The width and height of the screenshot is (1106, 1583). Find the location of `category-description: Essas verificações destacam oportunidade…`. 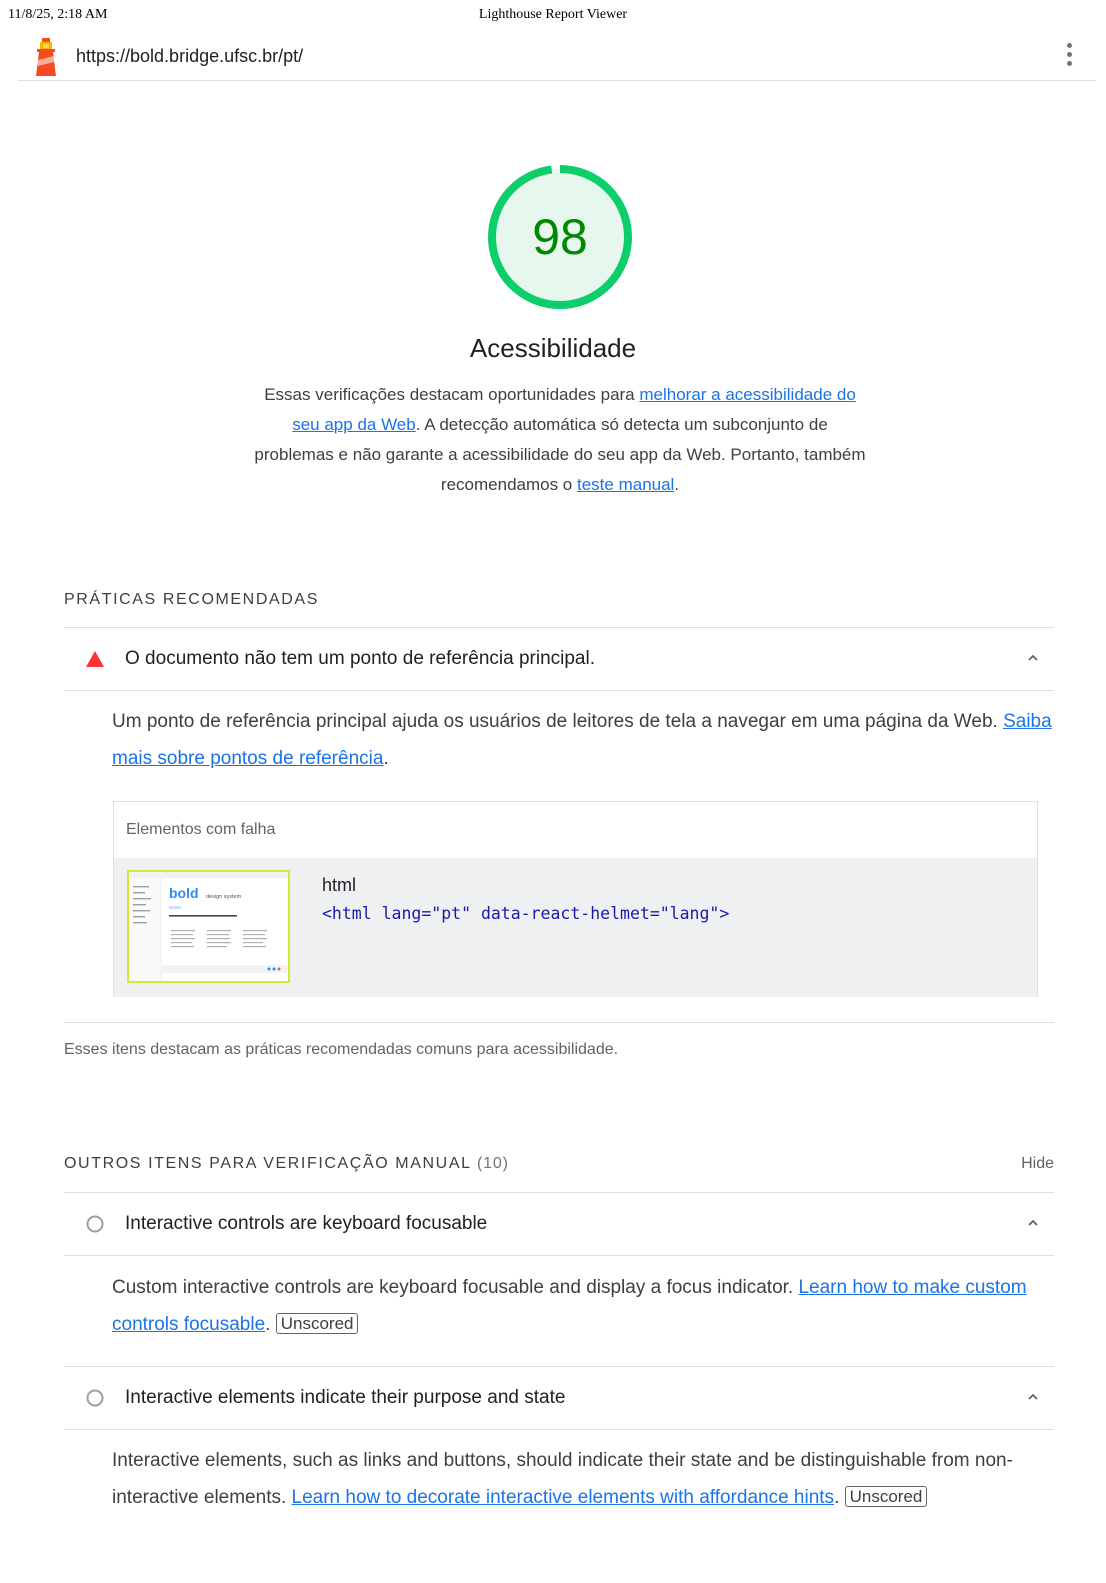

category-description: Essas verificações destacam oportunidade… is located at coordinates (560, 440).